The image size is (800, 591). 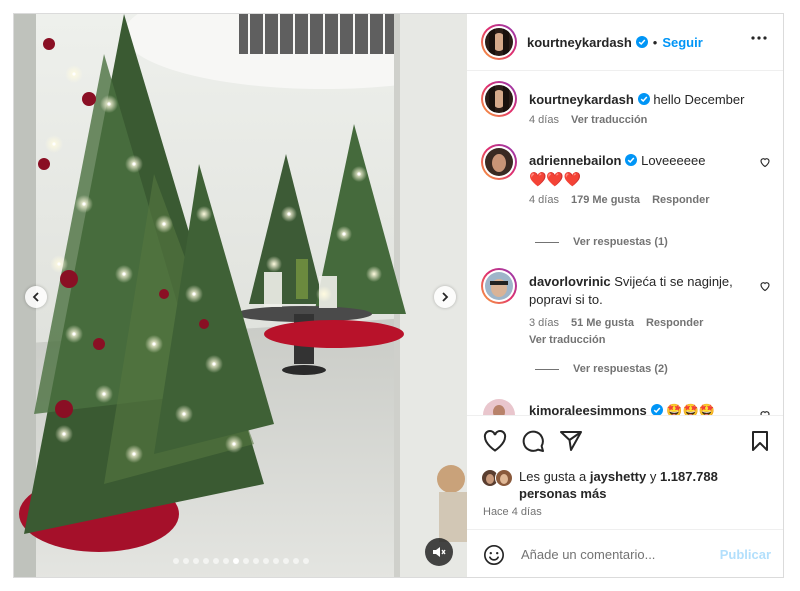 I want to click on comment-time: 4 días, so click(x=544, y=200).